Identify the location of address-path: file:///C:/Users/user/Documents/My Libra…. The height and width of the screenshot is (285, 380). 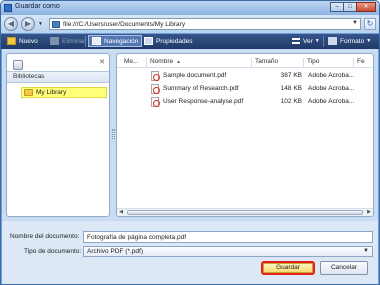
(124, 24).